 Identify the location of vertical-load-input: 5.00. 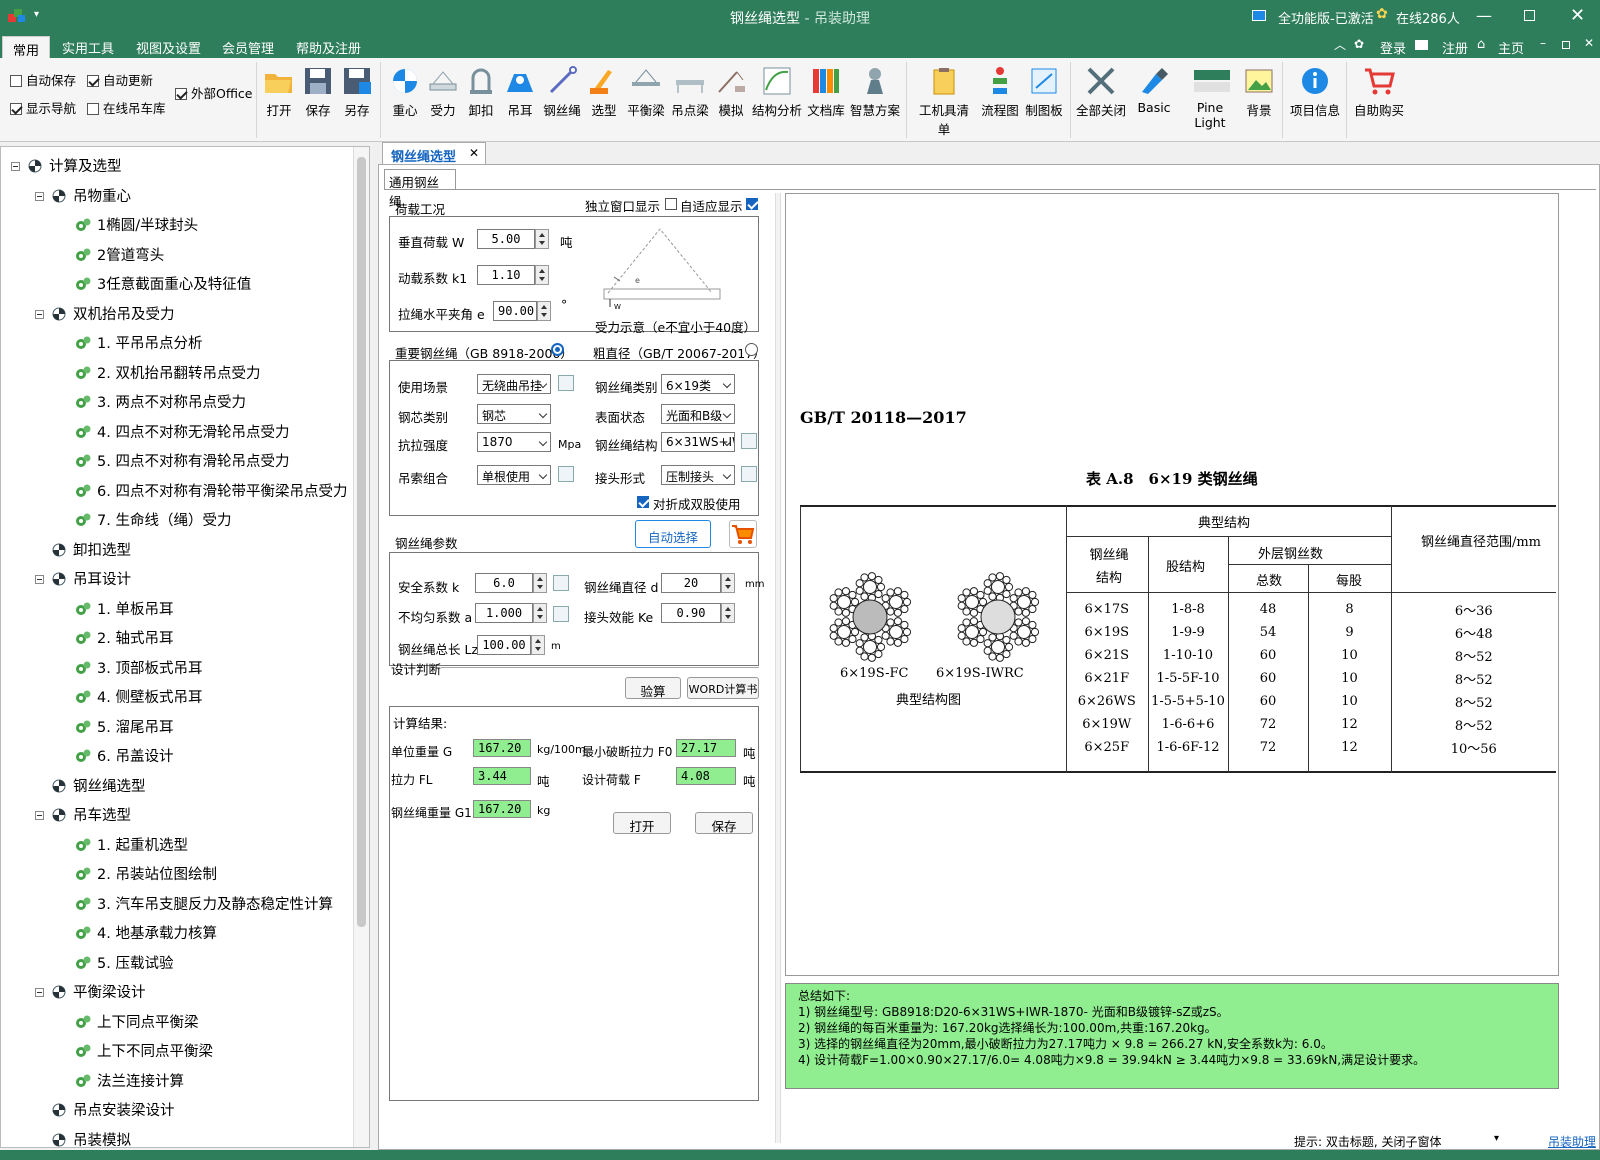
(506, 239).